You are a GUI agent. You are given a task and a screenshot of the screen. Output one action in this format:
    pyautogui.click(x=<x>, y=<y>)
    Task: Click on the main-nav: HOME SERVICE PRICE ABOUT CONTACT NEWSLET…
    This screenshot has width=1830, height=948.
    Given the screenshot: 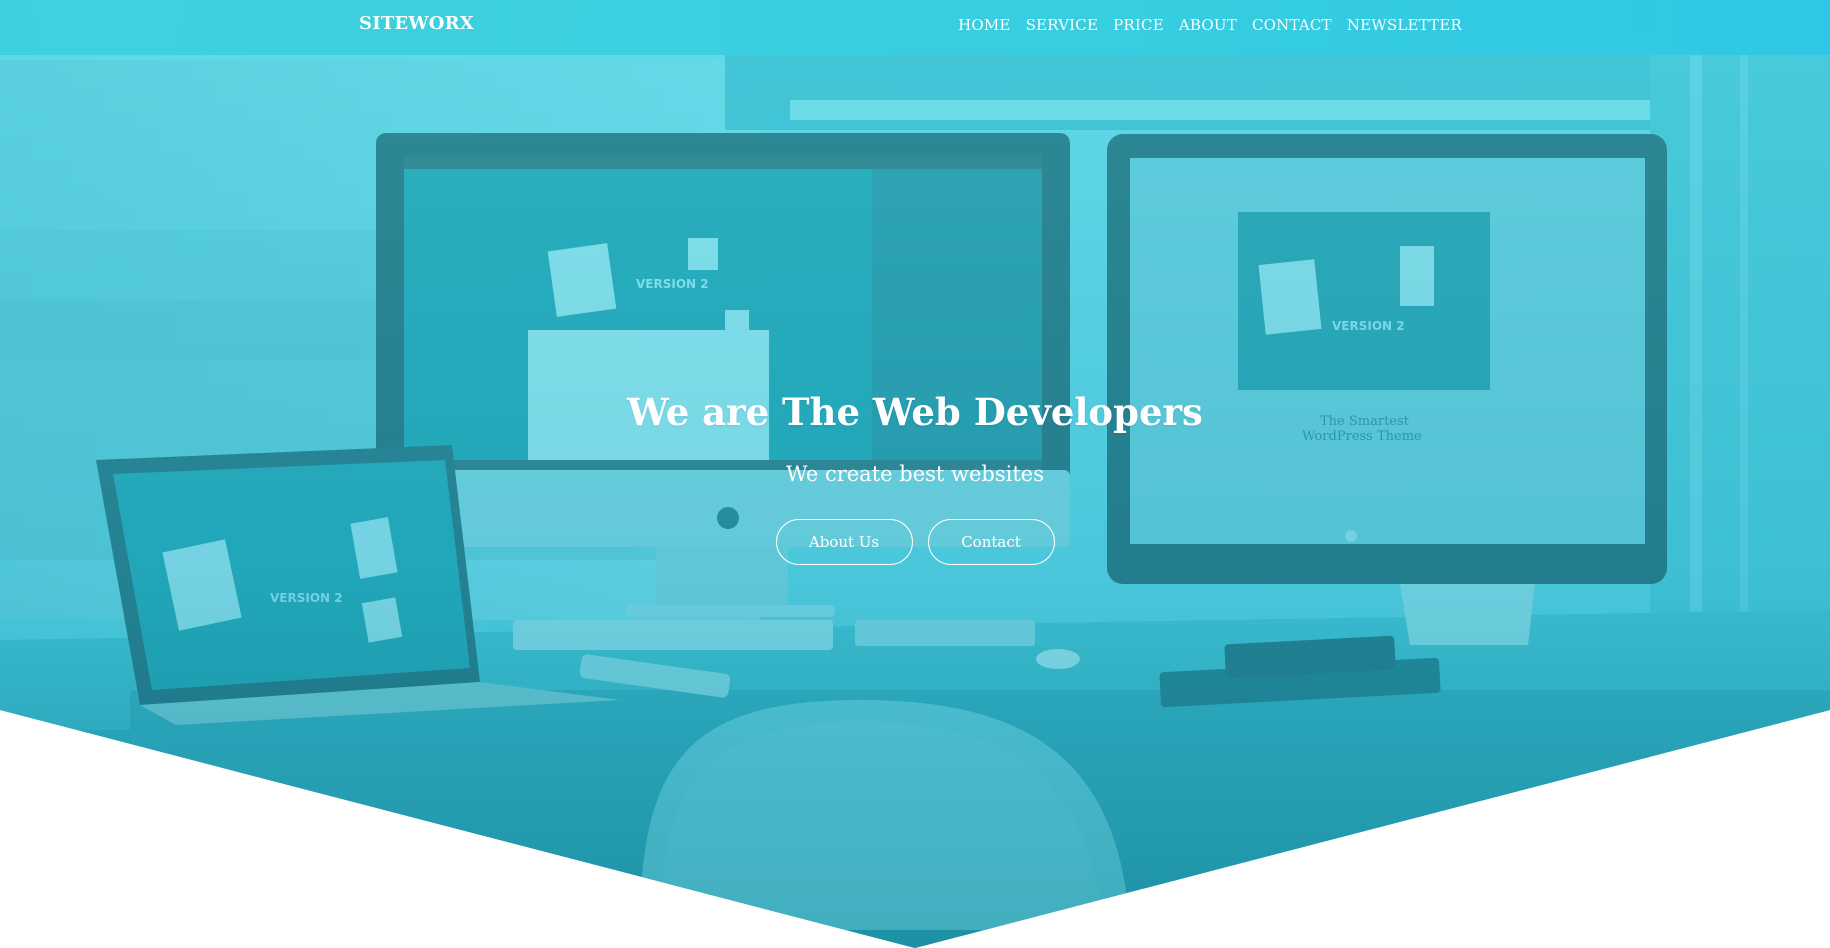 What is the action you would take?
    pyautogui.click(x=1210, y=25)
    